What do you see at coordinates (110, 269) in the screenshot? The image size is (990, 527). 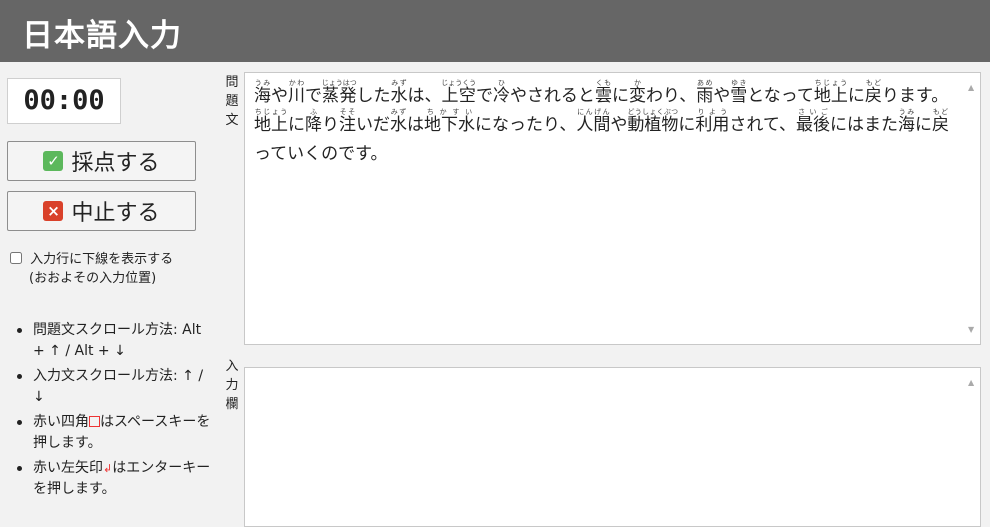 I see `underline-option: 入力行に下線を表示する (おおよその入力位置)` at bounding box center [110, 269].